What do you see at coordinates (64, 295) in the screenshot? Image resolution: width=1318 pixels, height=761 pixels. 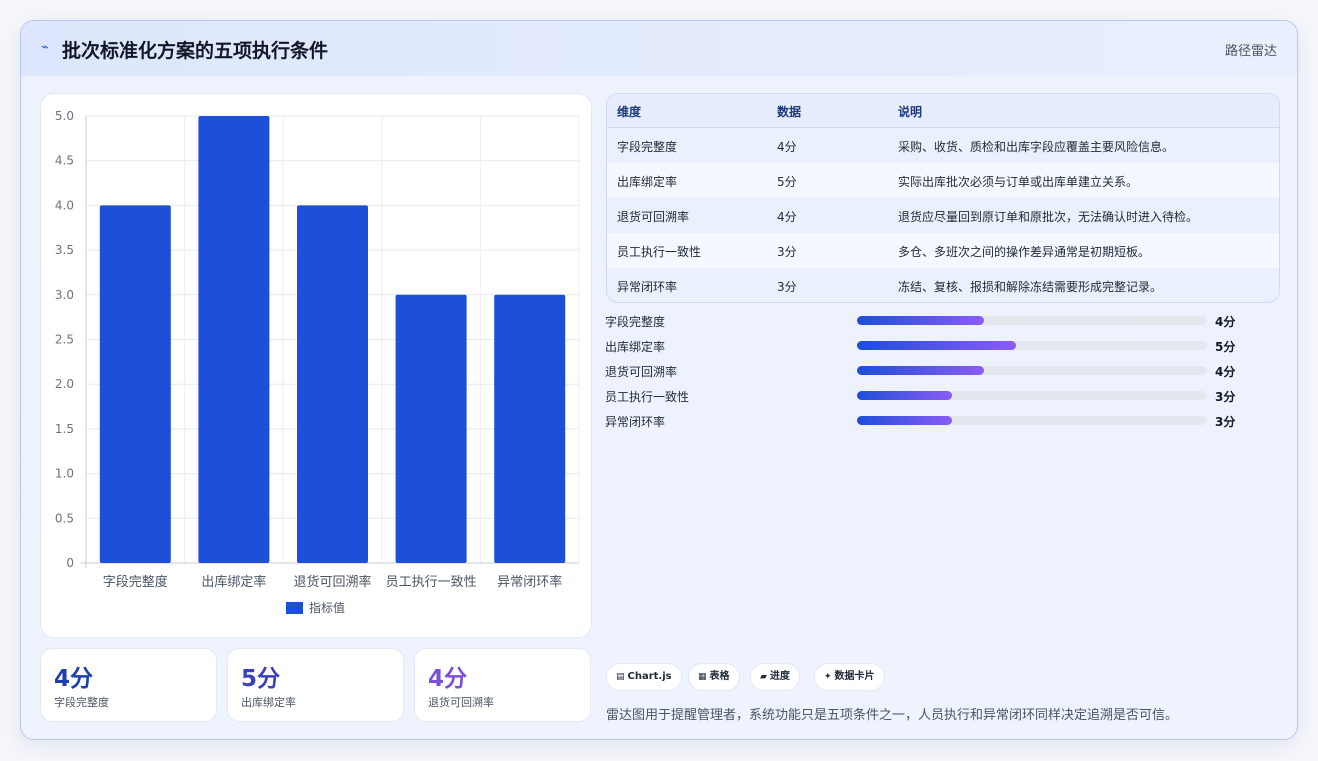 I see `y-tick-label: 3.0` at bounding box center [64, 295].